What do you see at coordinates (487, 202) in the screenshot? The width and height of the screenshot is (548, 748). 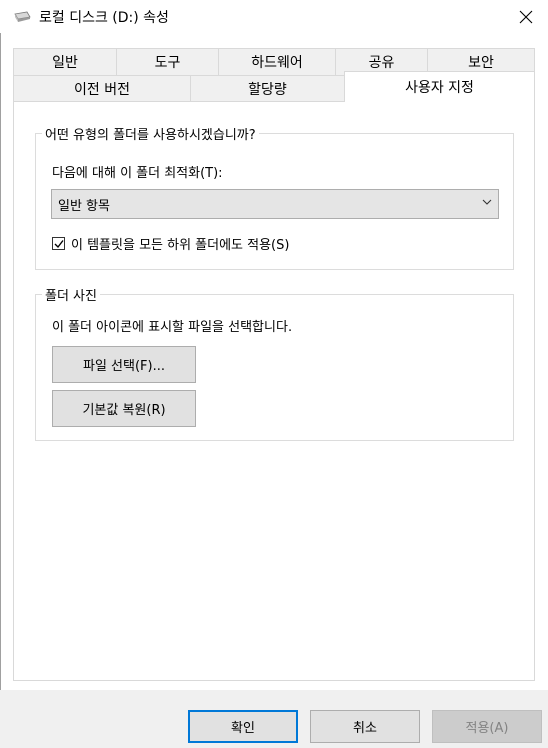 I see `chevron-down-icon` at bounding box center [487, 202].